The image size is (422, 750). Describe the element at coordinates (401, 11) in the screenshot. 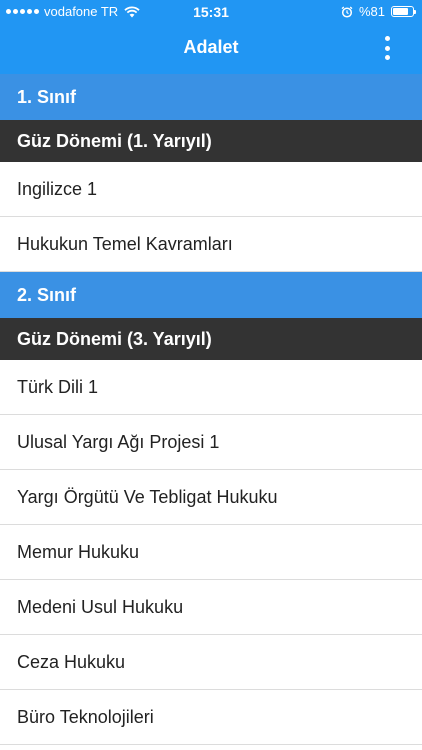

I see `battery-level-fill` at that location.